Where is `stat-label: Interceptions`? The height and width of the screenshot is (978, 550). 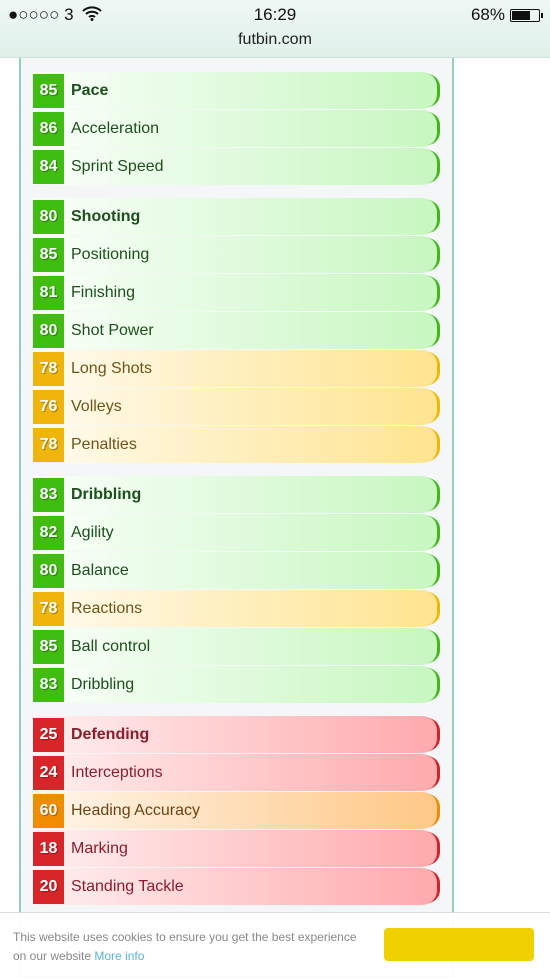 stat-label: Interceptions is located at coordinates (117, 772).